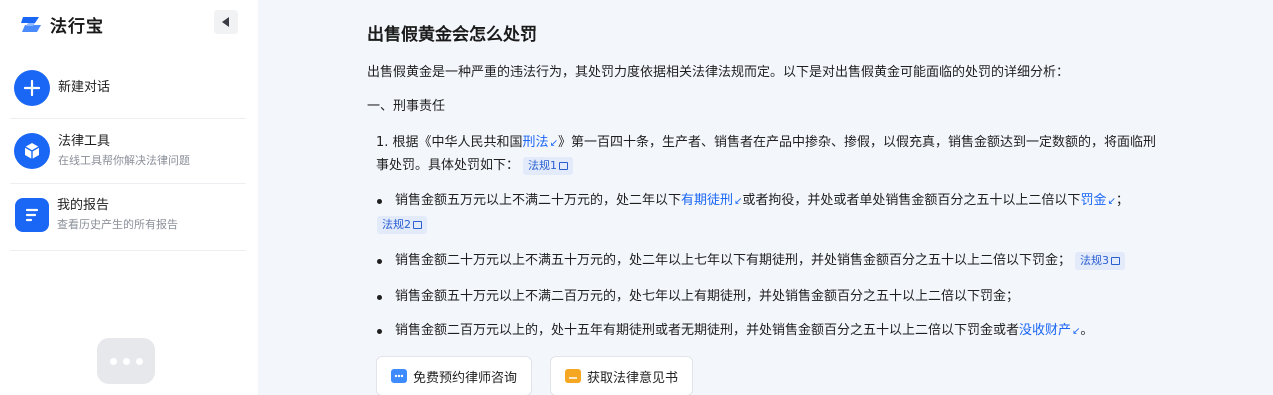 Image resolution: width=1273 pixels, height=395 pixels. Describe the element at coordinates (129, 215) in the screenshot. I see `sidebar-item-my-reports: 我的报告 查看历史产生的所有报告` at that location.